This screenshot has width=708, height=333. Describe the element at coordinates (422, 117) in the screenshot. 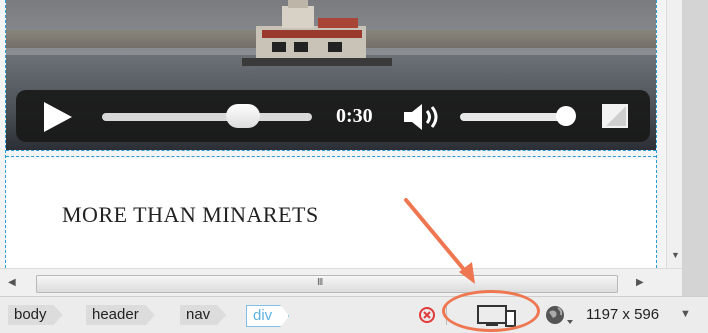

I see `speaker-icon` at that location.